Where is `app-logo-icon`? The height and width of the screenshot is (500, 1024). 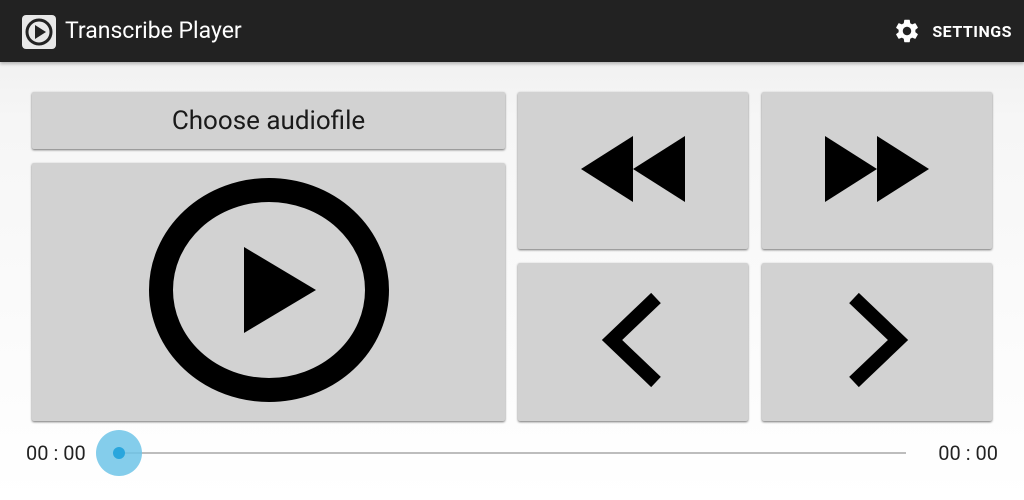
app-logo-icon is located at coordinates (39, 32).